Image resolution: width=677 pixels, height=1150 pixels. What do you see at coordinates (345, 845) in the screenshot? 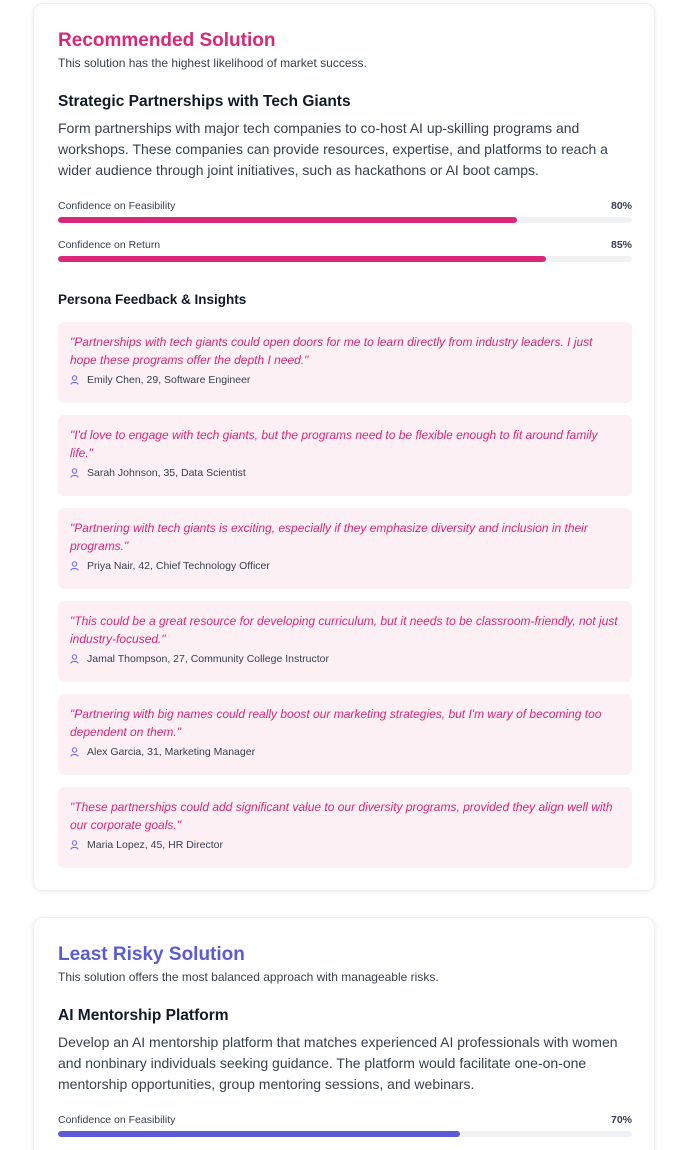
I see `persona-line: Maria Lopez, 45, HR Director` at bounding box center [345, 845].